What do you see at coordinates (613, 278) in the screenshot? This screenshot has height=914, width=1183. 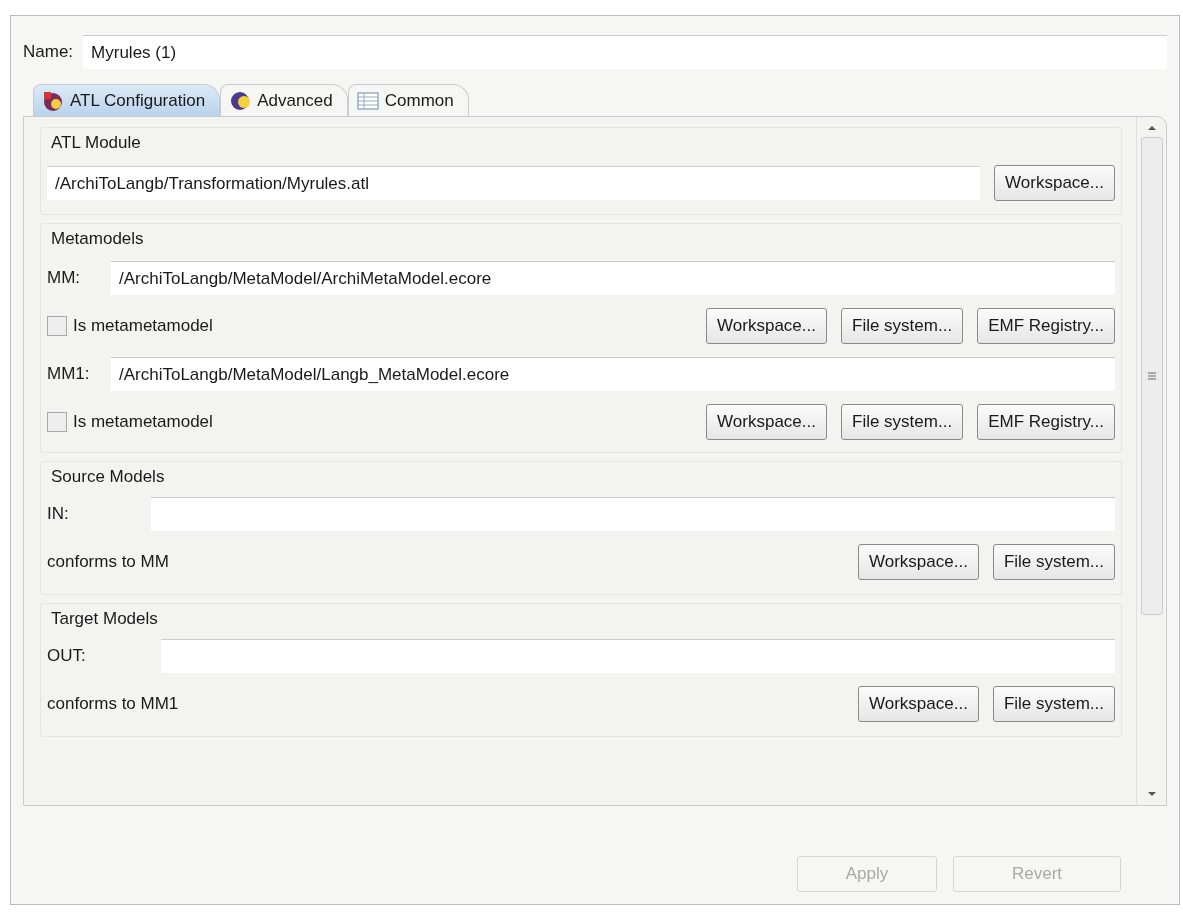 I see `metamodel-path-field: /ArchiToLangb/MetaModel/ArchiMetaModel.ecore` at bounding box center [613, 278].